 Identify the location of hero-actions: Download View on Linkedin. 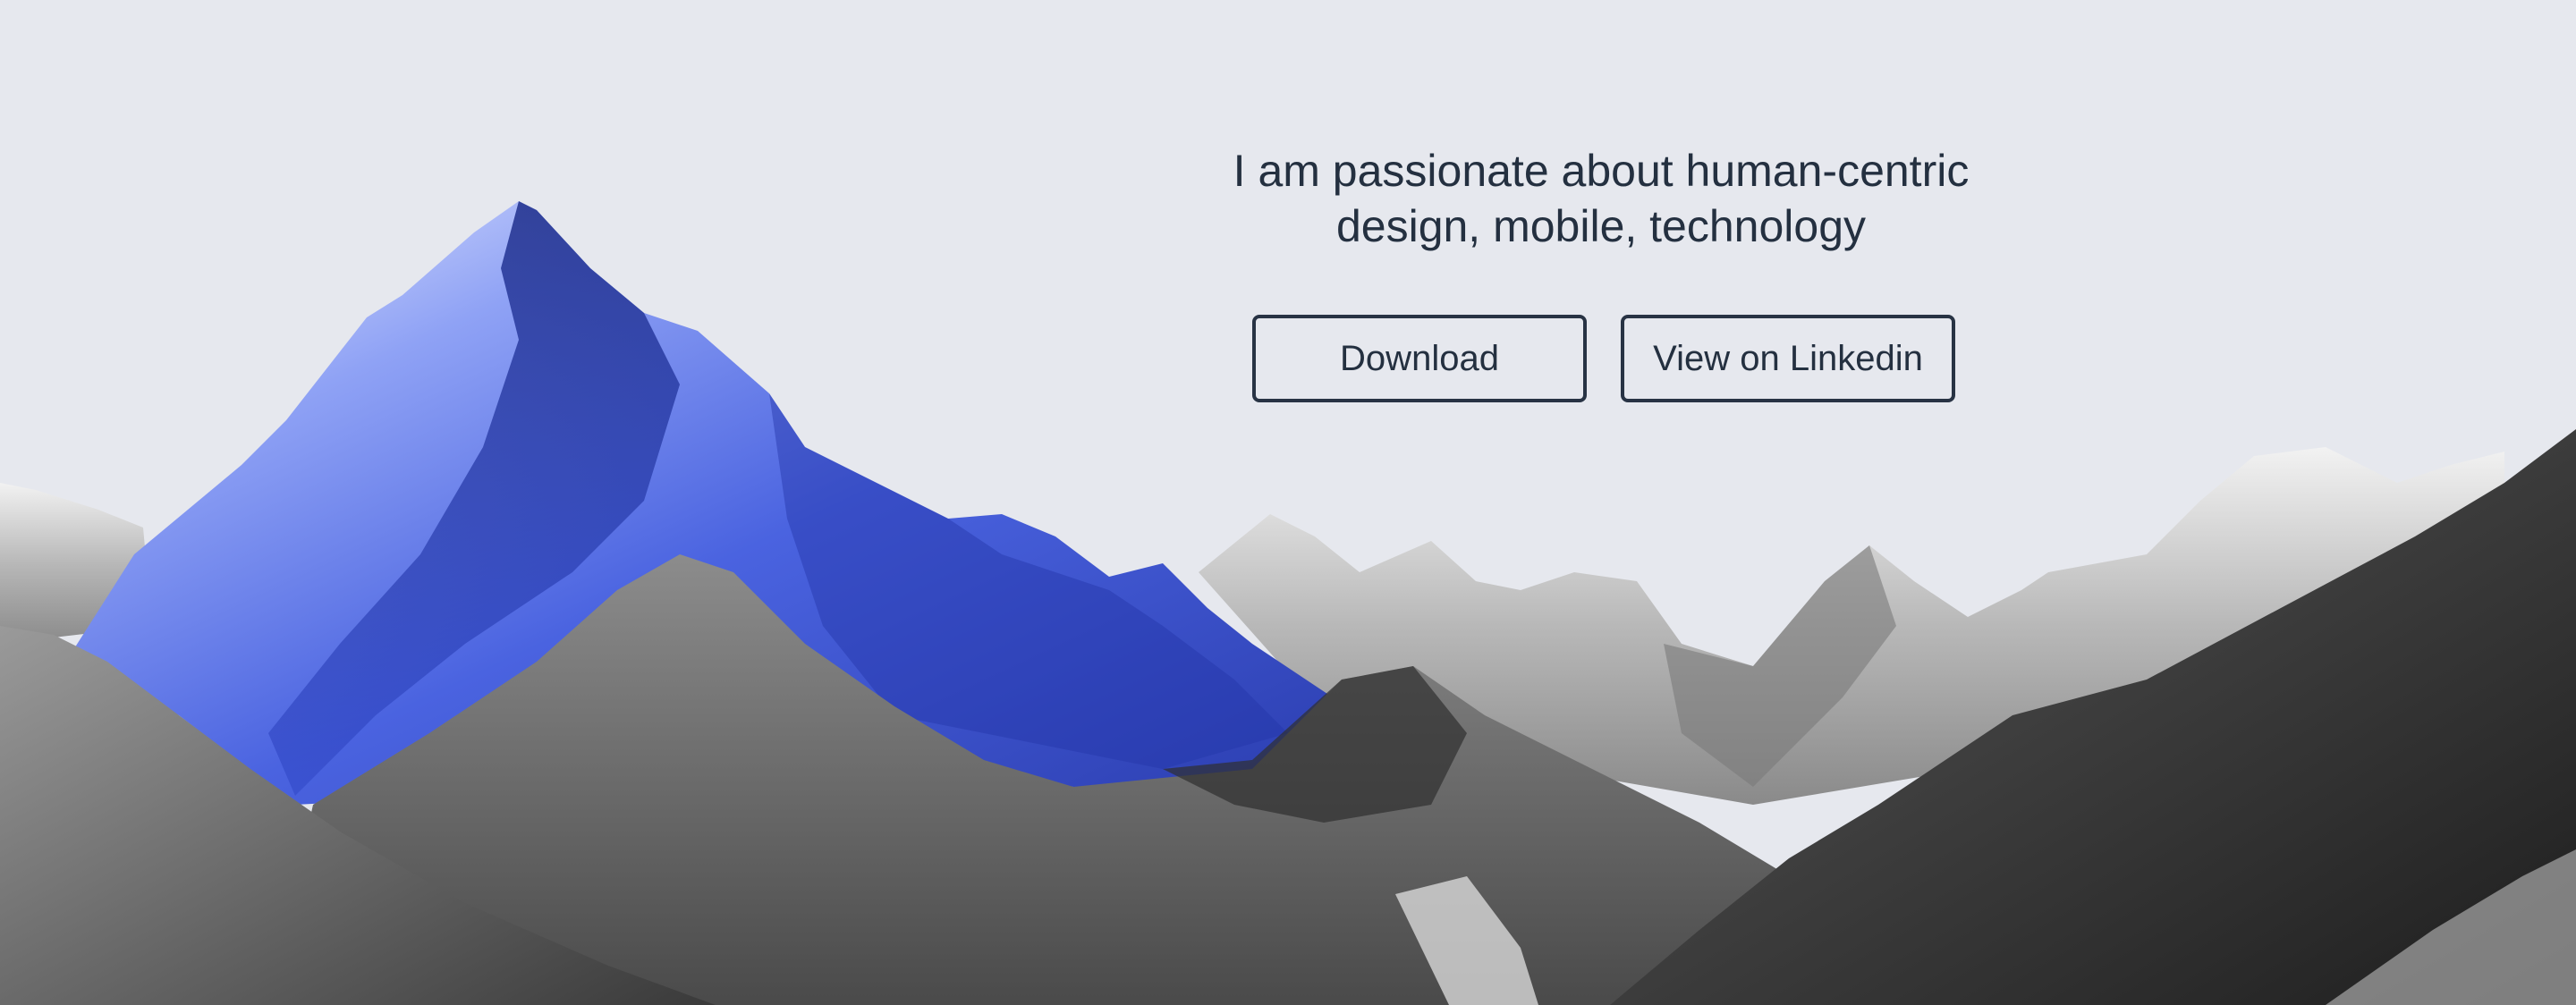
(1603, 358).